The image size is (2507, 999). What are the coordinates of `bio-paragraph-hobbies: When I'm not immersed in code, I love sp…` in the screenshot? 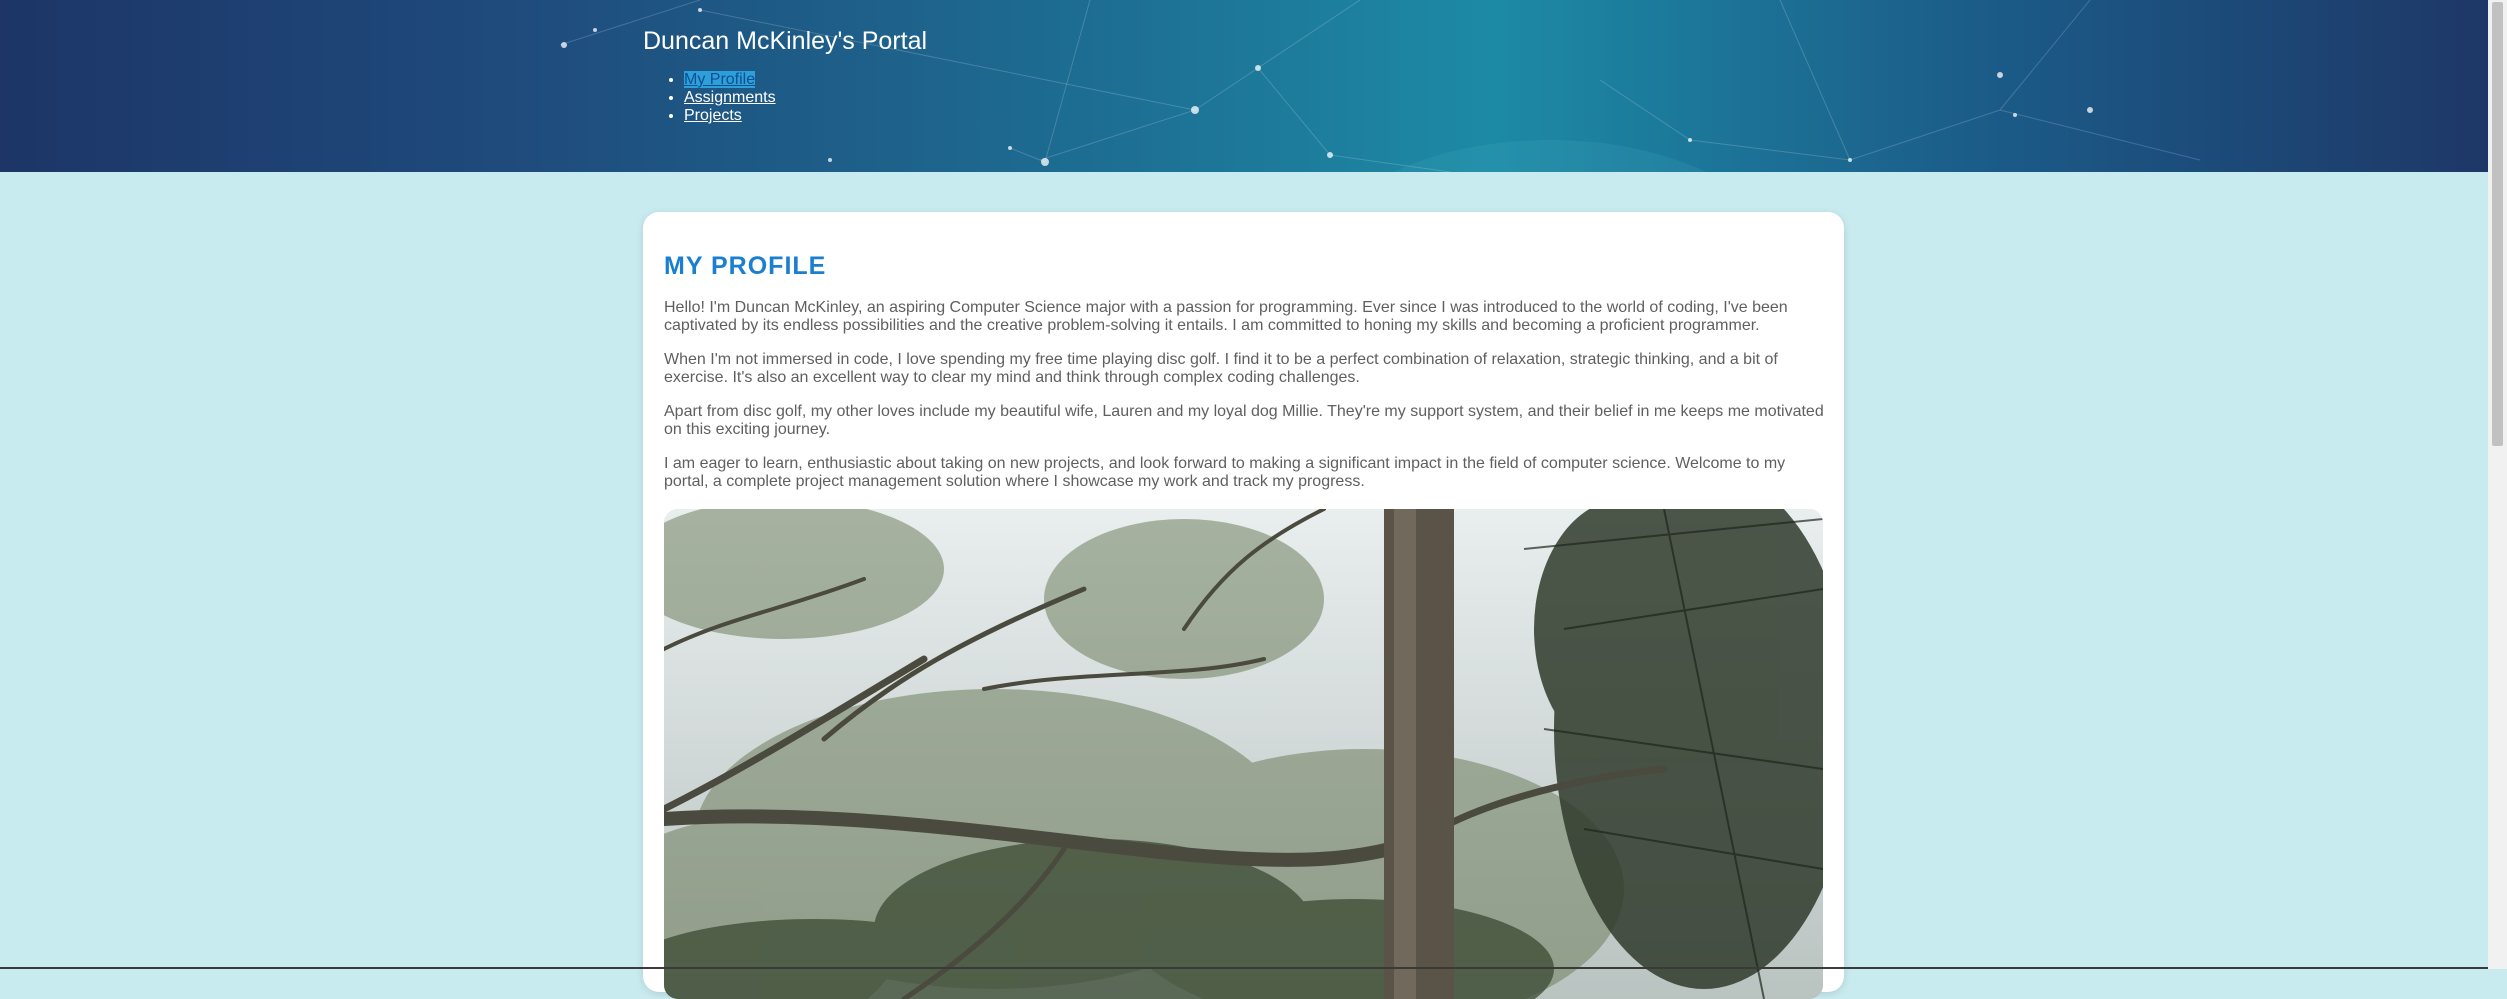 It's located at (1221, 368).